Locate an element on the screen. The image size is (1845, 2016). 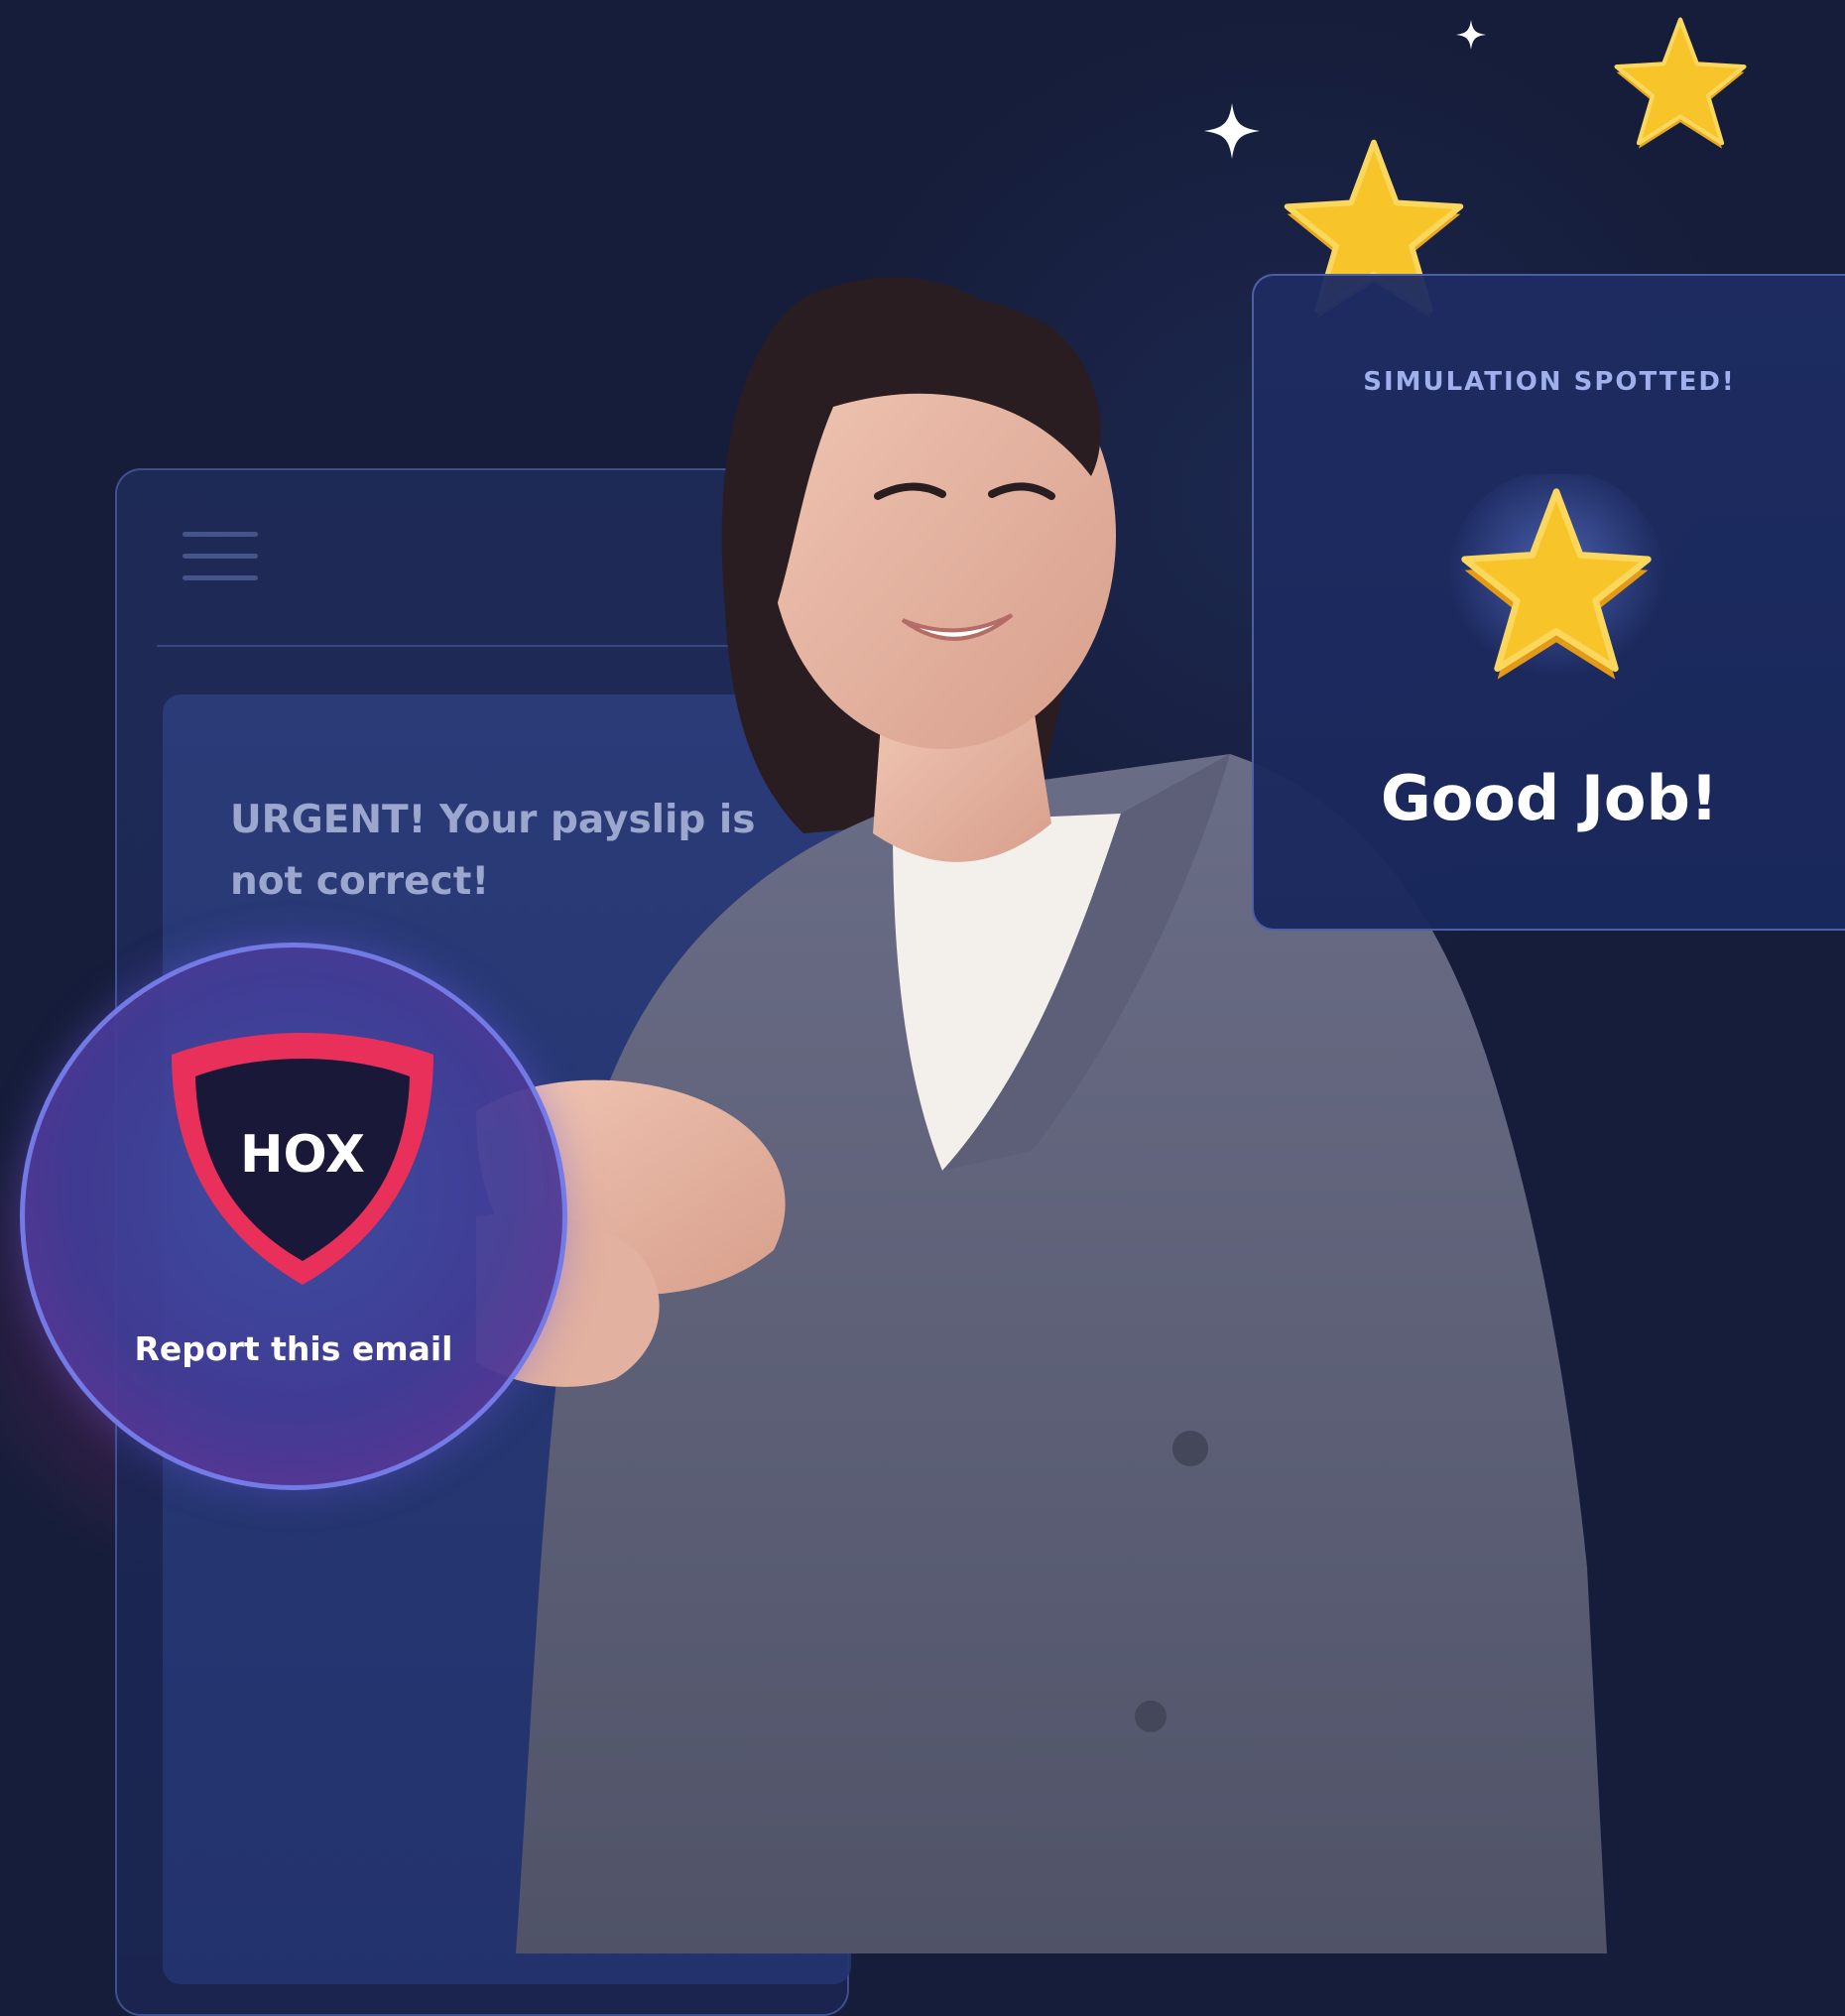
hox-shield-logo: HOX is located at coordinates (302, 1159).